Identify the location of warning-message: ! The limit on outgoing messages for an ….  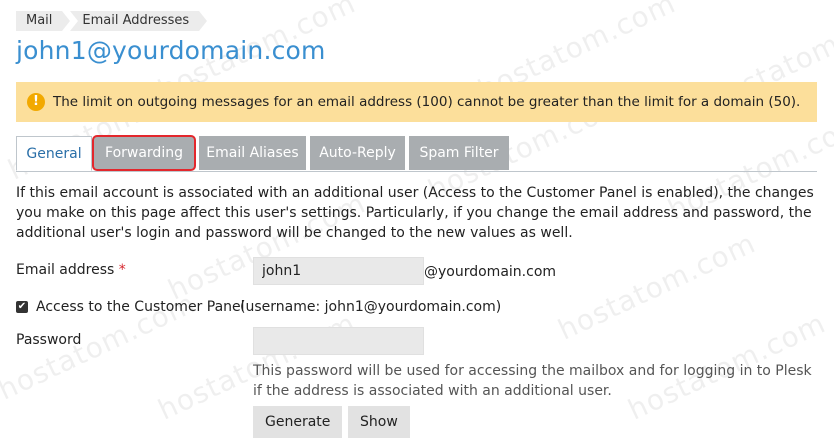
(416, 102).